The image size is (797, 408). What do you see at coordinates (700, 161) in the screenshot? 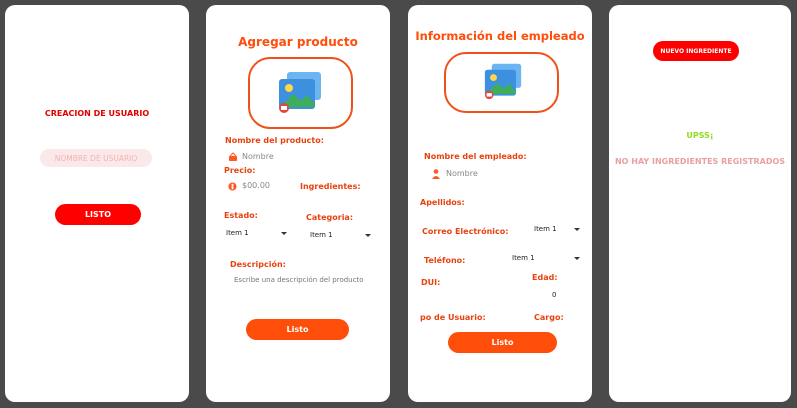
I see `empty-state-text: NO HAY INGREDIENTES REGISTRADOS` at bounding box center [700, 161].